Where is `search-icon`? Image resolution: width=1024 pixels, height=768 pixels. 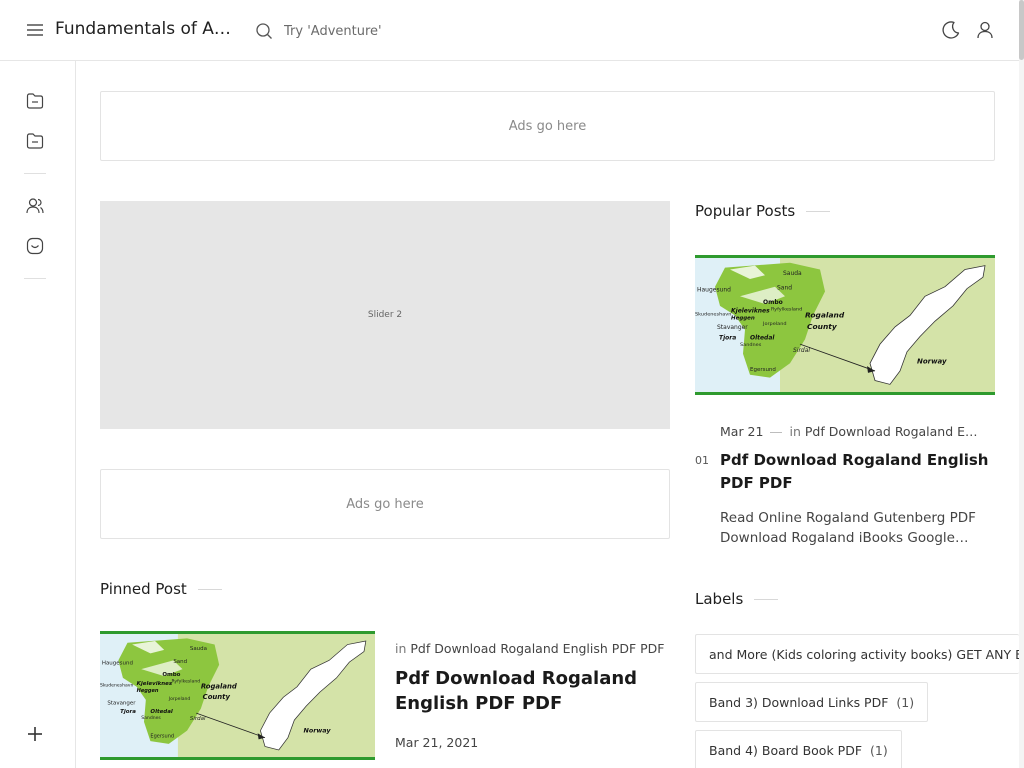 search-icon is located at coordinates (264, 31).